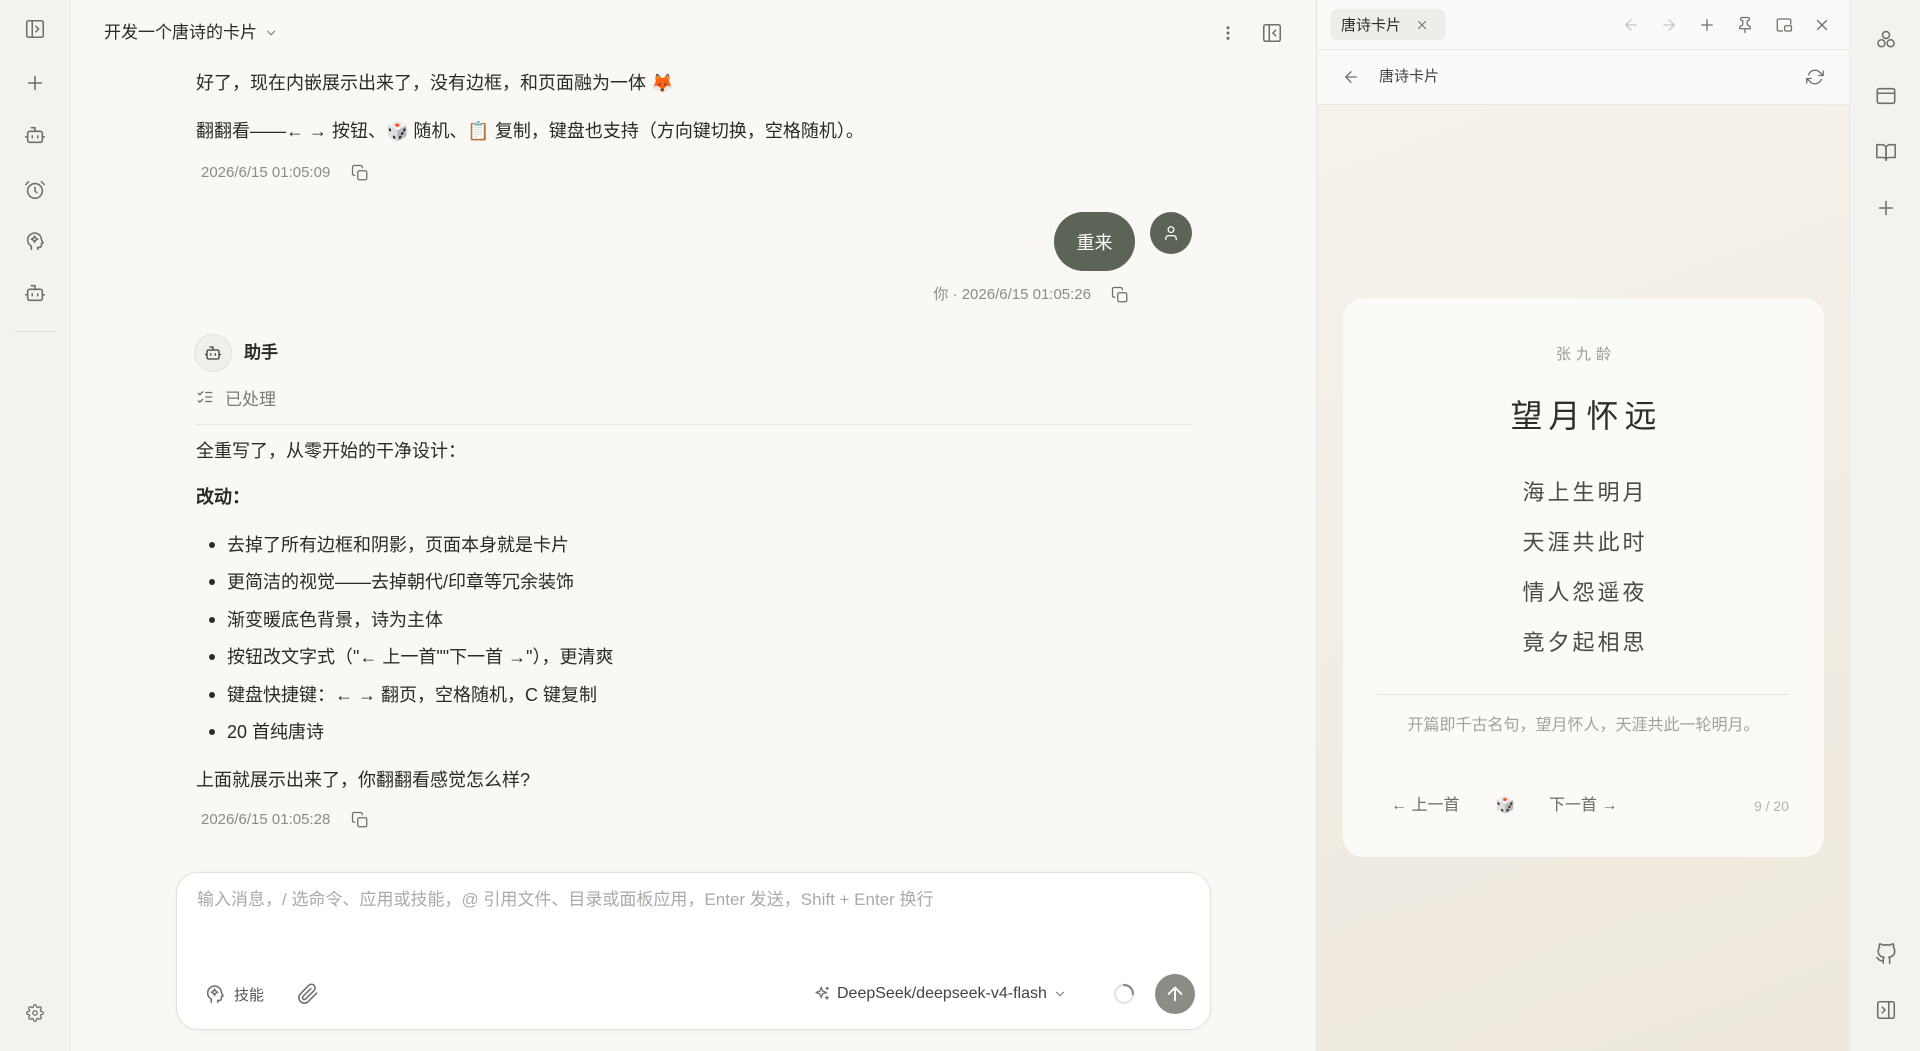 Image resolution: width=1920 pixels, height=1051 pixels. What do you see at coordinates (1012, 294) in the screenshot?
I see `user-message-meta: 你 · 2026/6/15 01:05:26` at bounding box center [1012, 294].